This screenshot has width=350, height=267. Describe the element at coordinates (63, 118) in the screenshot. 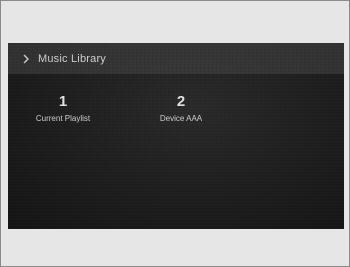

I see `menu-item-label: Current Playlist` at that location.